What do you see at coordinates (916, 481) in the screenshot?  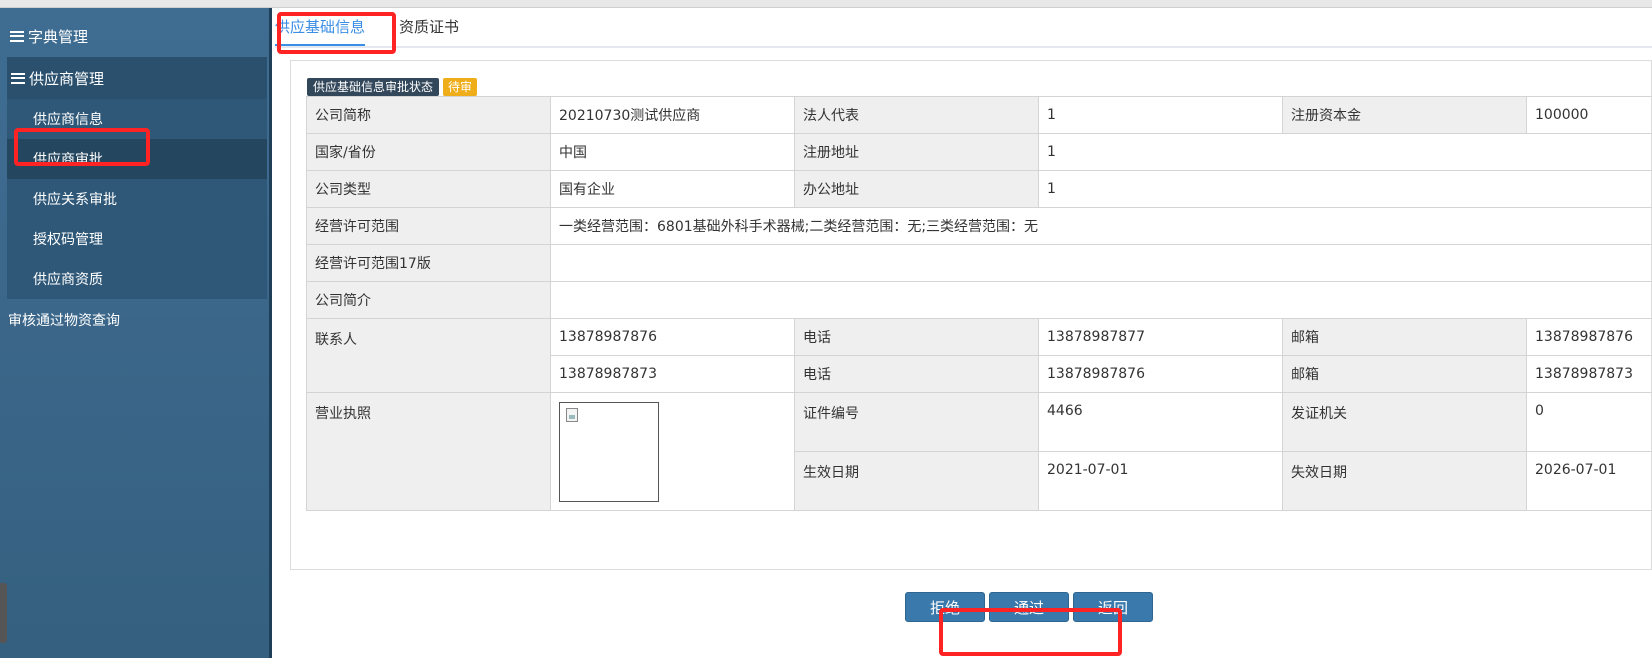 I see `field-label: 生效日期` at bounding box center [916, 481].